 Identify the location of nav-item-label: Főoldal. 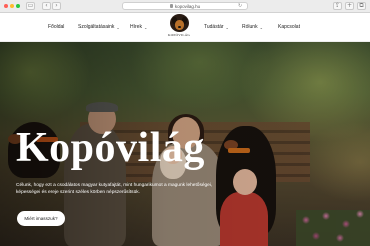
(56, 27).